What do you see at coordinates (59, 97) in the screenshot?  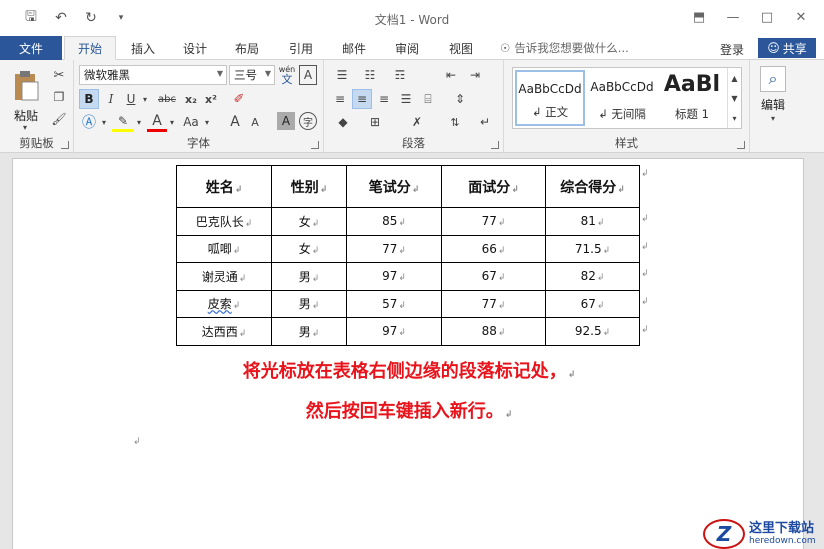 I see `copy-icon: ❐` at bounding box center [59, 97].